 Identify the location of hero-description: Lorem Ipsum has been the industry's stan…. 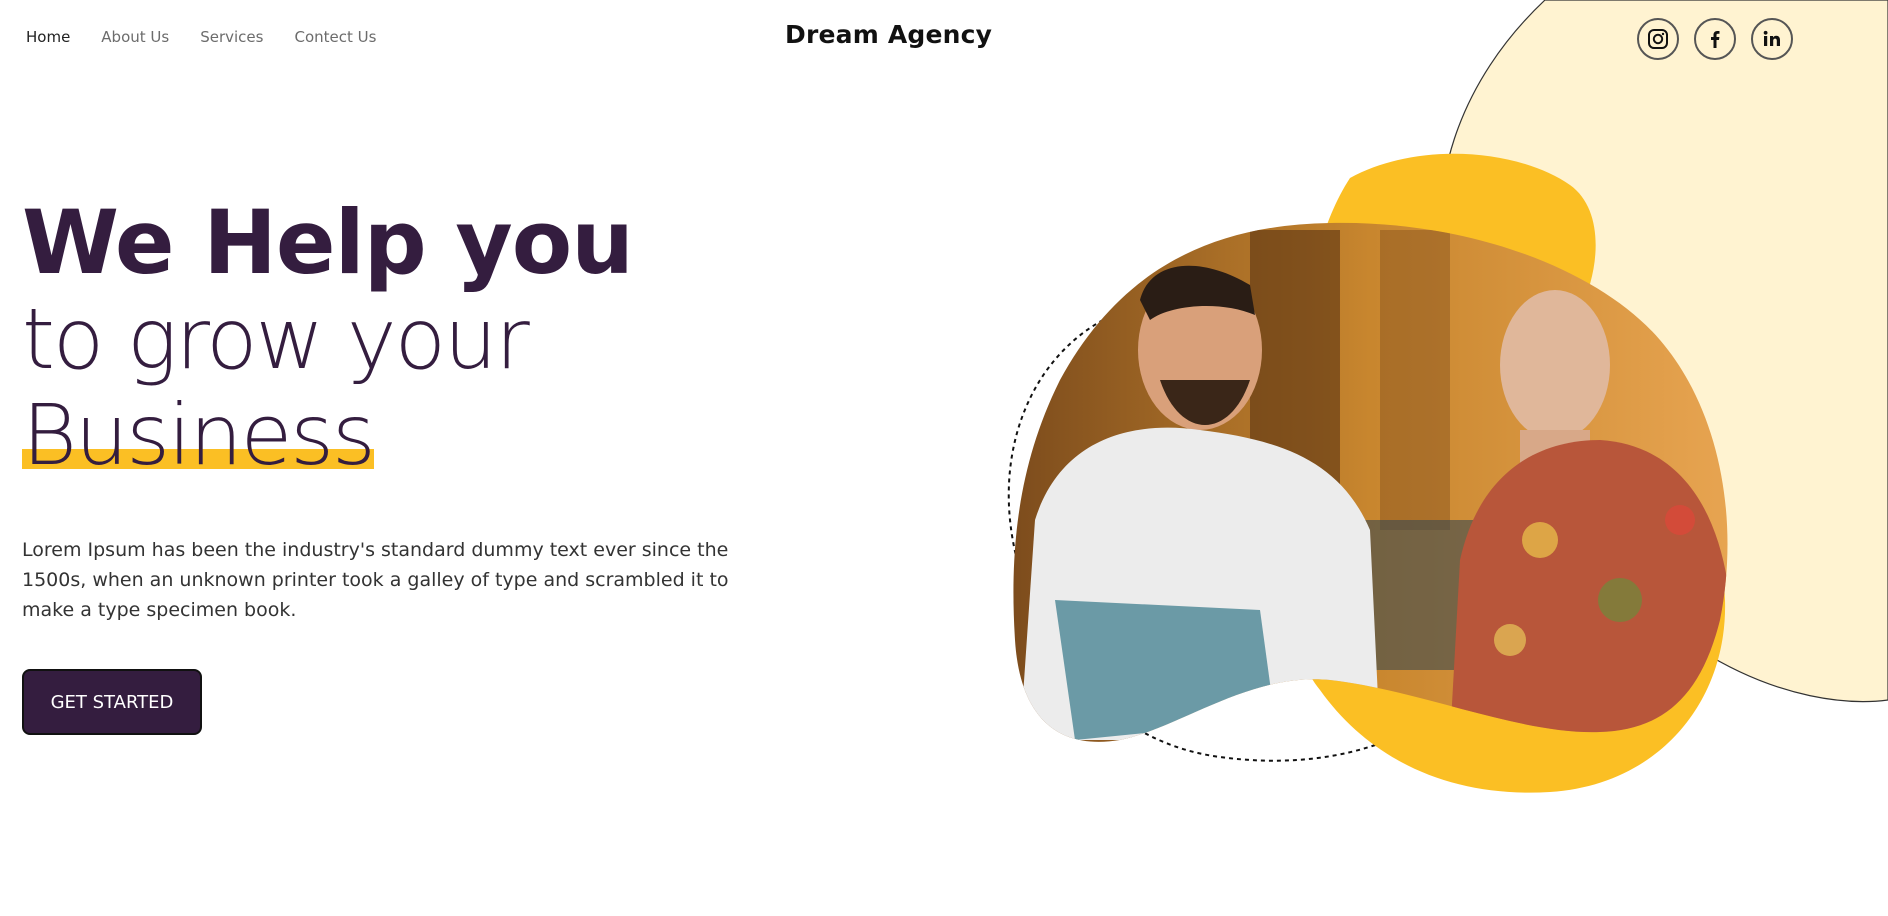
(375, 580).